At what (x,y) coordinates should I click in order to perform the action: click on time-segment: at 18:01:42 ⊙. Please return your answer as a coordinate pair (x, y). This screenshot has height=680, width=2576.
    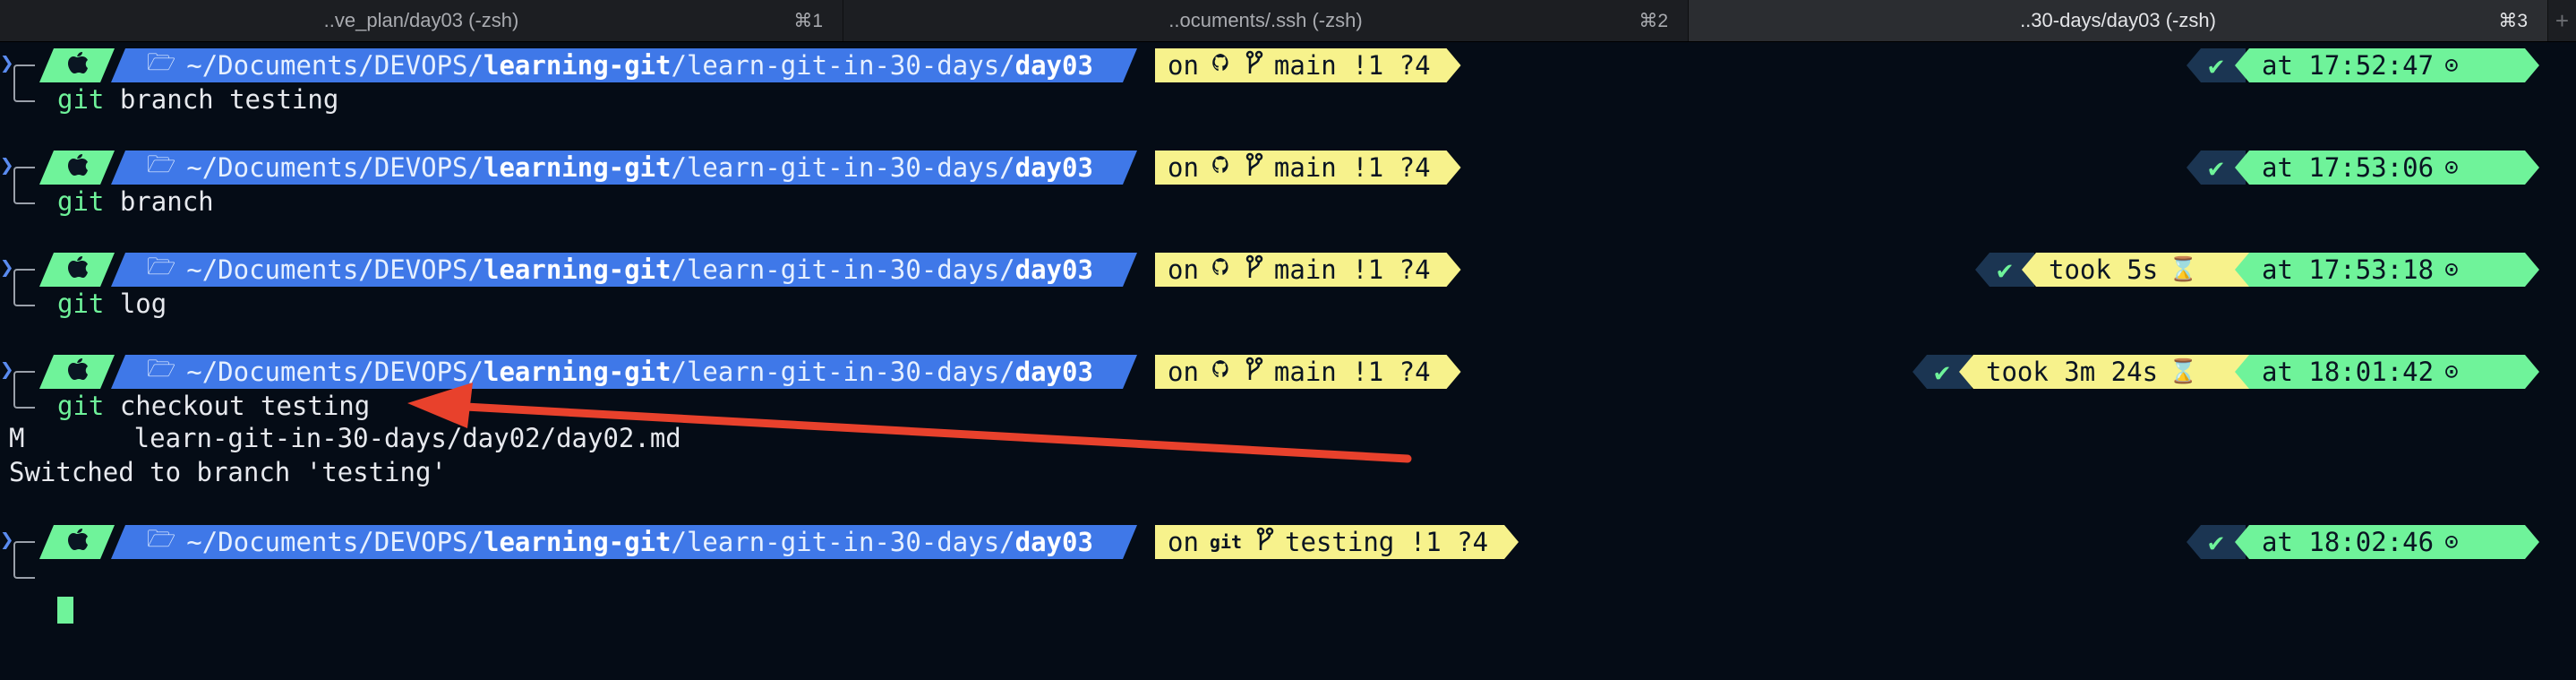
    Looking at the image, I should click on (2387, 372).